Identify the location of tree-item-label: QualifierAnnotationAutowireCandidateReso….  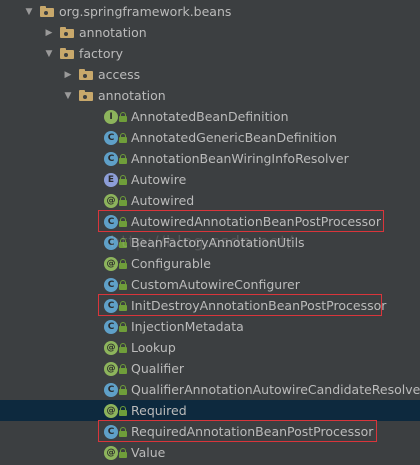
(275, 389).